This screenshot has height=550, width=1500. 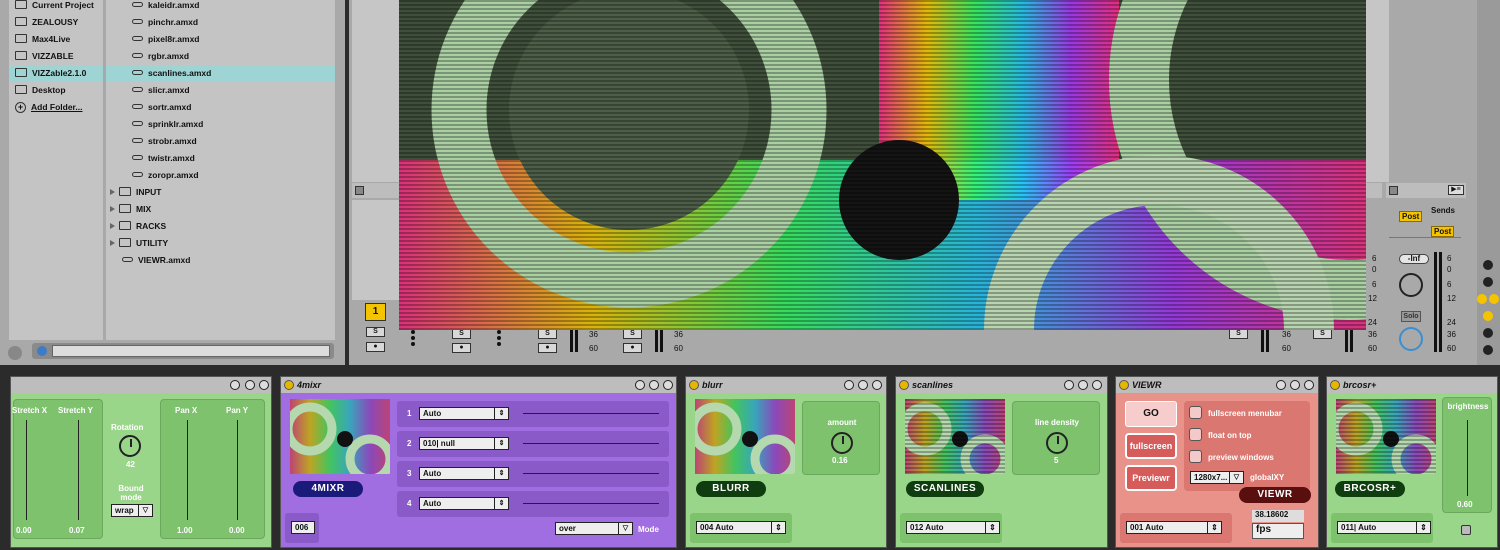 What do you see at coordinates (1414, 259) in the screenshot?
I see `volume-readout: -Inf` at bounding box center [1414, 259].